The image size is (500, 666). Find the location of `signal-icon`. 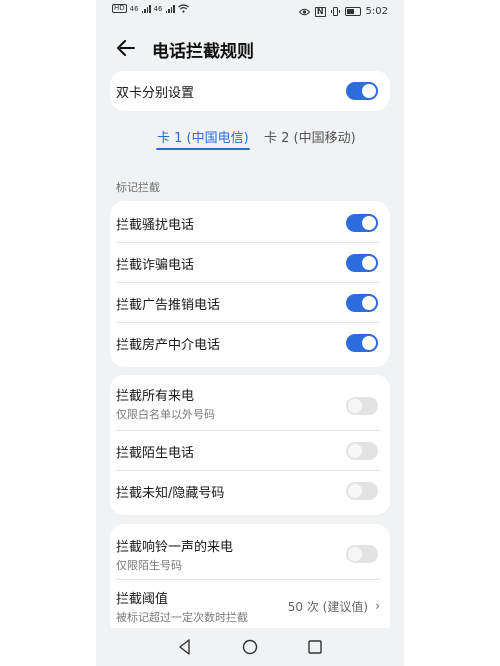

signal-icon is located at coordinates (146, 8).